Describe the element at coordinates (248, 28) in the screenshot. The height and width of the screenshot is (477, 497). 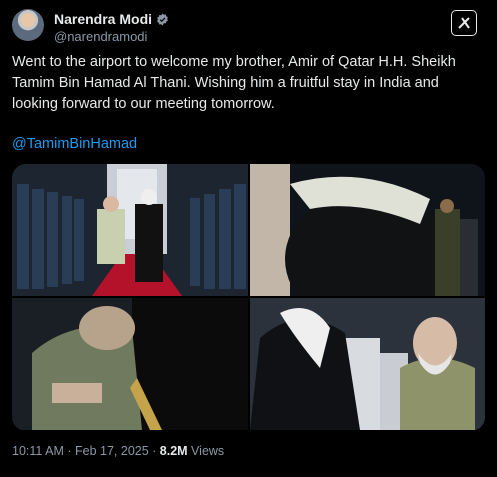
I see `tweet-header: Narendra Modi @narendramodi` at that location.